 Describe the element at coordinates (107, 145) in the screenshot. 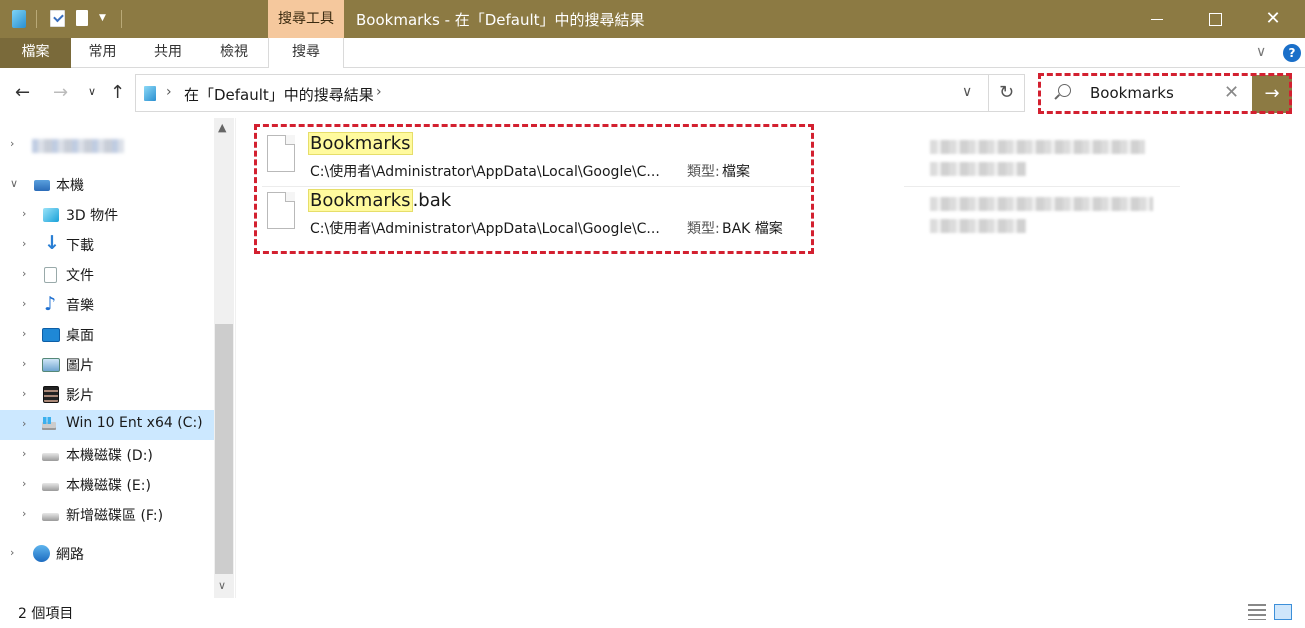

I see `tree-item-quick-access: ›` at that location.